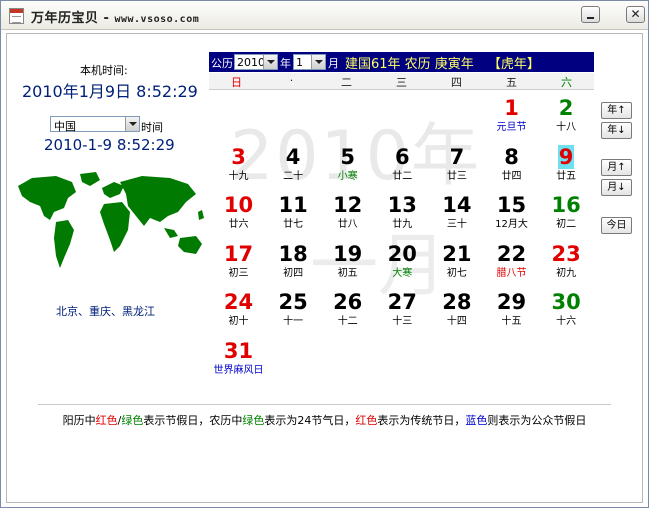 The image size is (649, 508). I want to click on day-cell: 1 元旦节, so click(511, 120).